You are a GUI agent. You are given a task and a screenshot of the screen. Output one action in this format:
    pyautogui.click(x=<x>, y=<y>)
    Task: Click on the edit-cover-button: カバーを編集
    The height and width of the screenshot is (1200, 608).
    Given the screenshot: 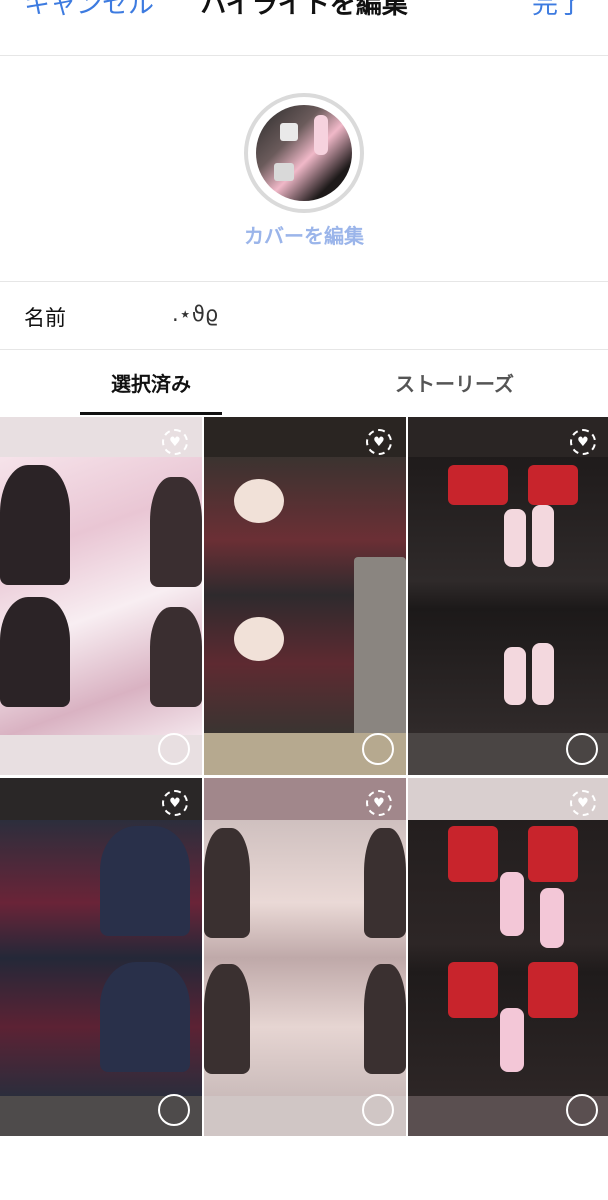 What is the action you would take?
    pyautogui.click(x=304, y=234)
    